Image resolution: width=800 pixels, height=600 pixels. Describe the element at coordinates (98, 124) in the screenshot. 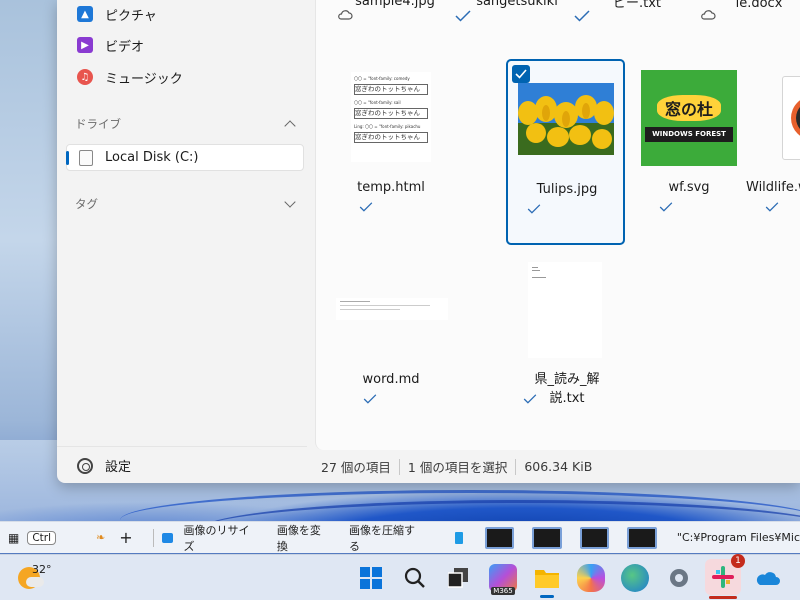

I see `drives-section-header: ドライブ` at that location.